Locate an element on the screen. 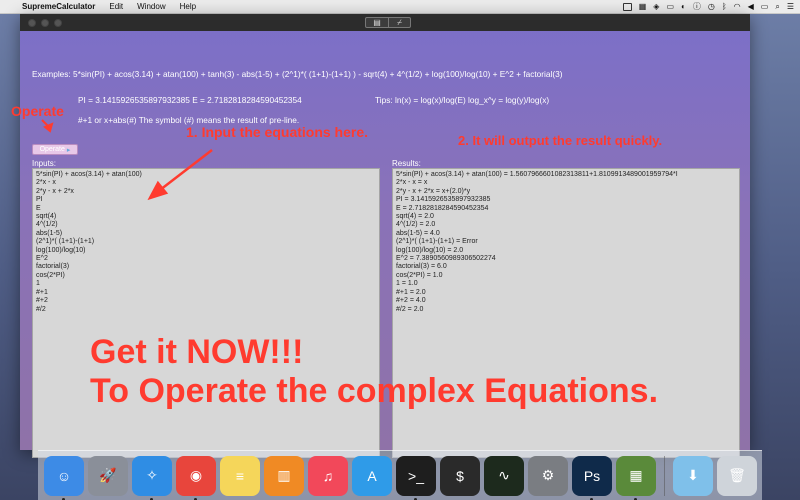 Image resolution: width=800 pixels, height=500 pixels. downloads-folder-icon: ⬇ is located at coordinates (693, 475).